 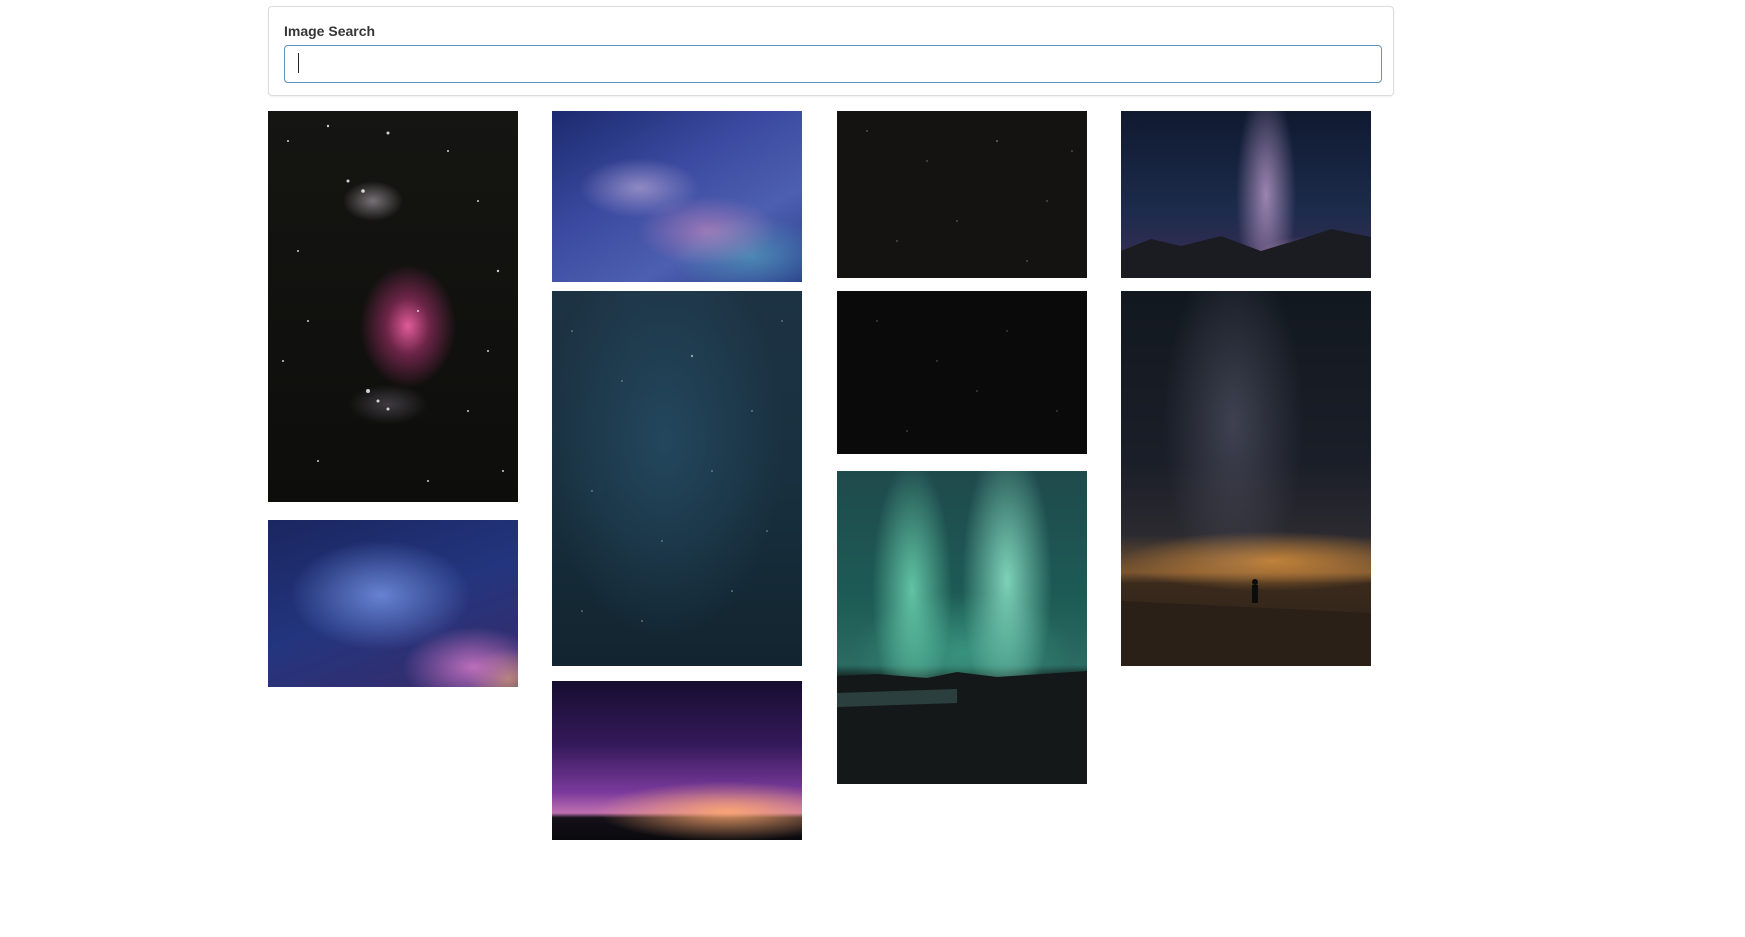 I want to click on gallery-image-milky-way-person, so click(x=1246, y=478).